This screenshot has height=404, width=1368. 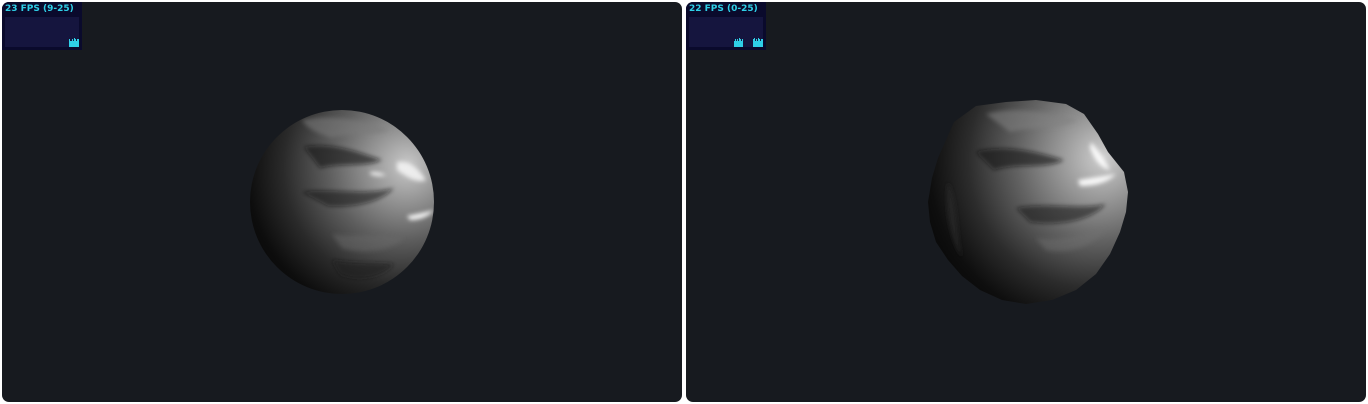 I want to click on sphere-body-right, so click(x=1028, y=202).